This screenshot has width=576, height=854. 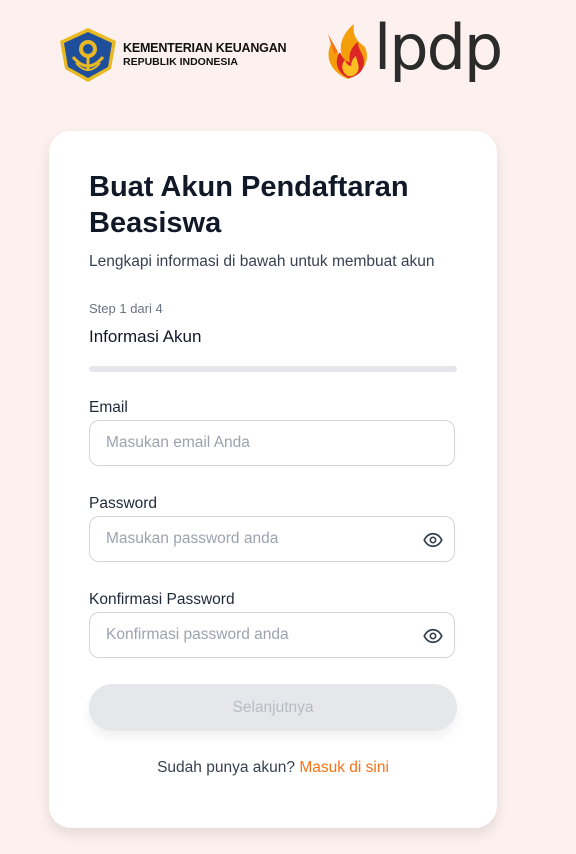 I want to click on login-link: Masuk di sini, so click(x=344, y=767).